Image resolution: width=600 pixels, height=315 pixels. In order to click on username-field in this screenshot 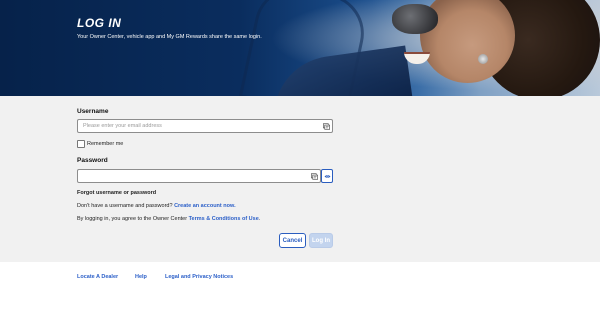, I will do `click(205, 126)`.